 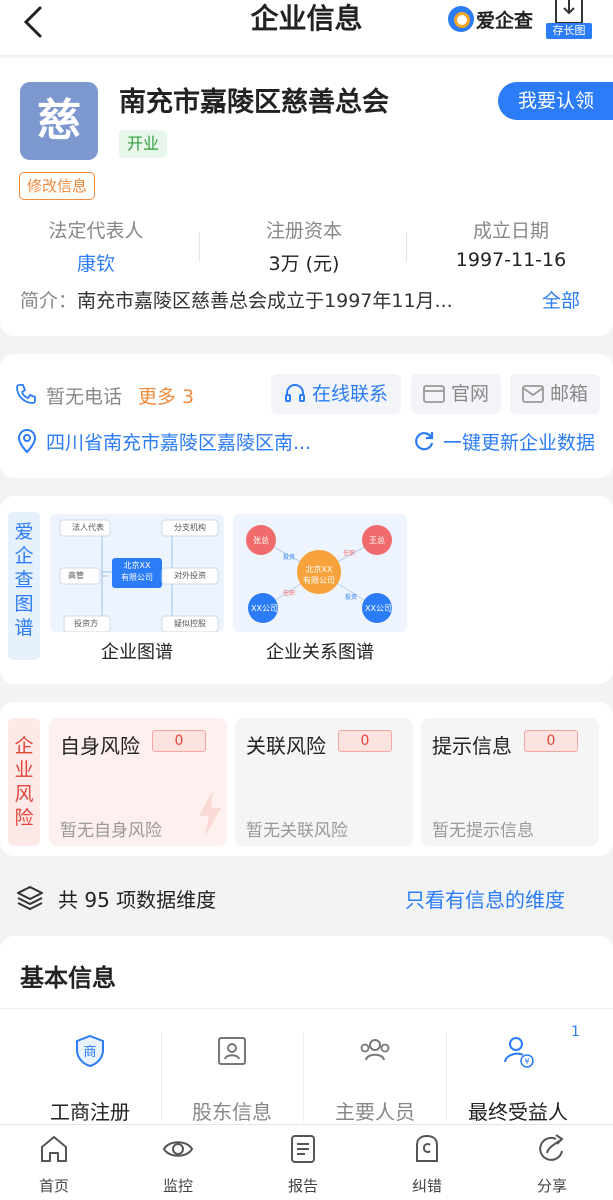 I want to click on nav-report: 报告, so click(x=303, y=1164).